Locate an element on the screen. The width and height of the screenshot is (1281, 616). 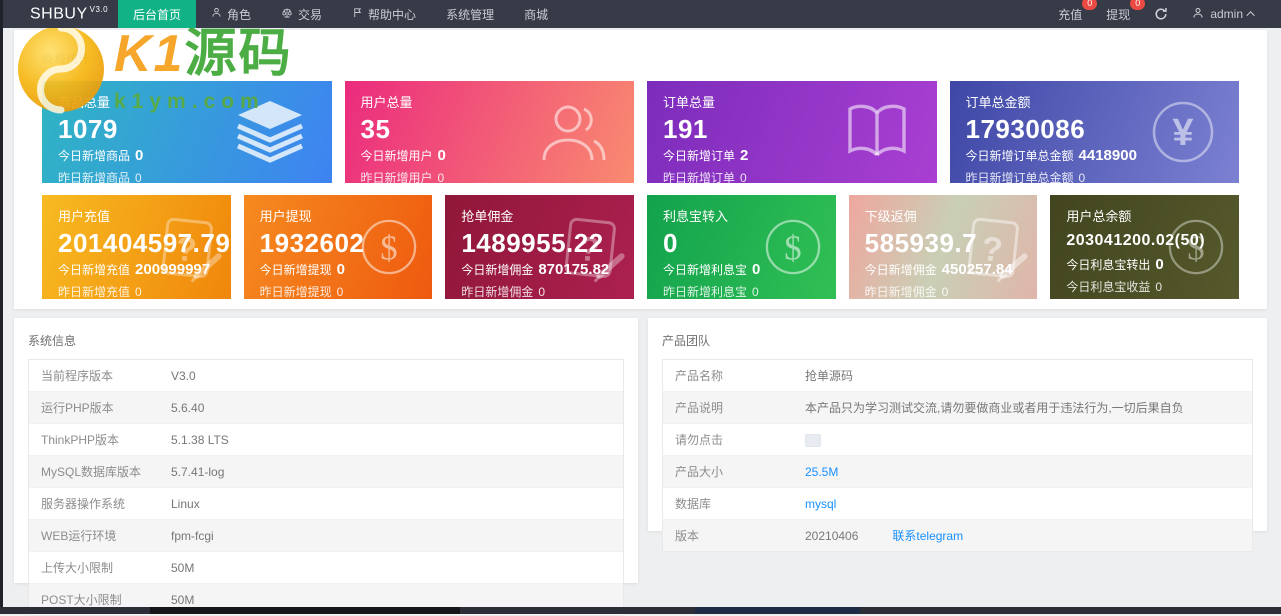
stat-card-user-withdraw: 用户提现 1932602 今日新增提现 0 昨日新增提现 0 $ is located at coordinates (338, 247).